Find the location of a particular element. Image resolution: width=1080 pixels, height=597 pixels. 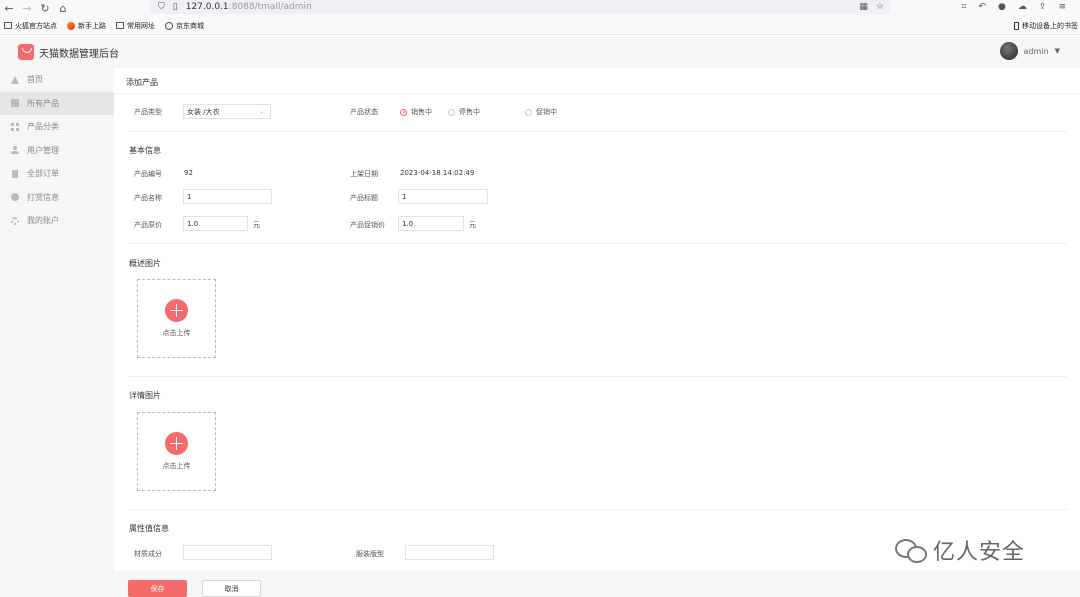

status-radio-on-sale: 销售中 is located at coordinates (416, 112).